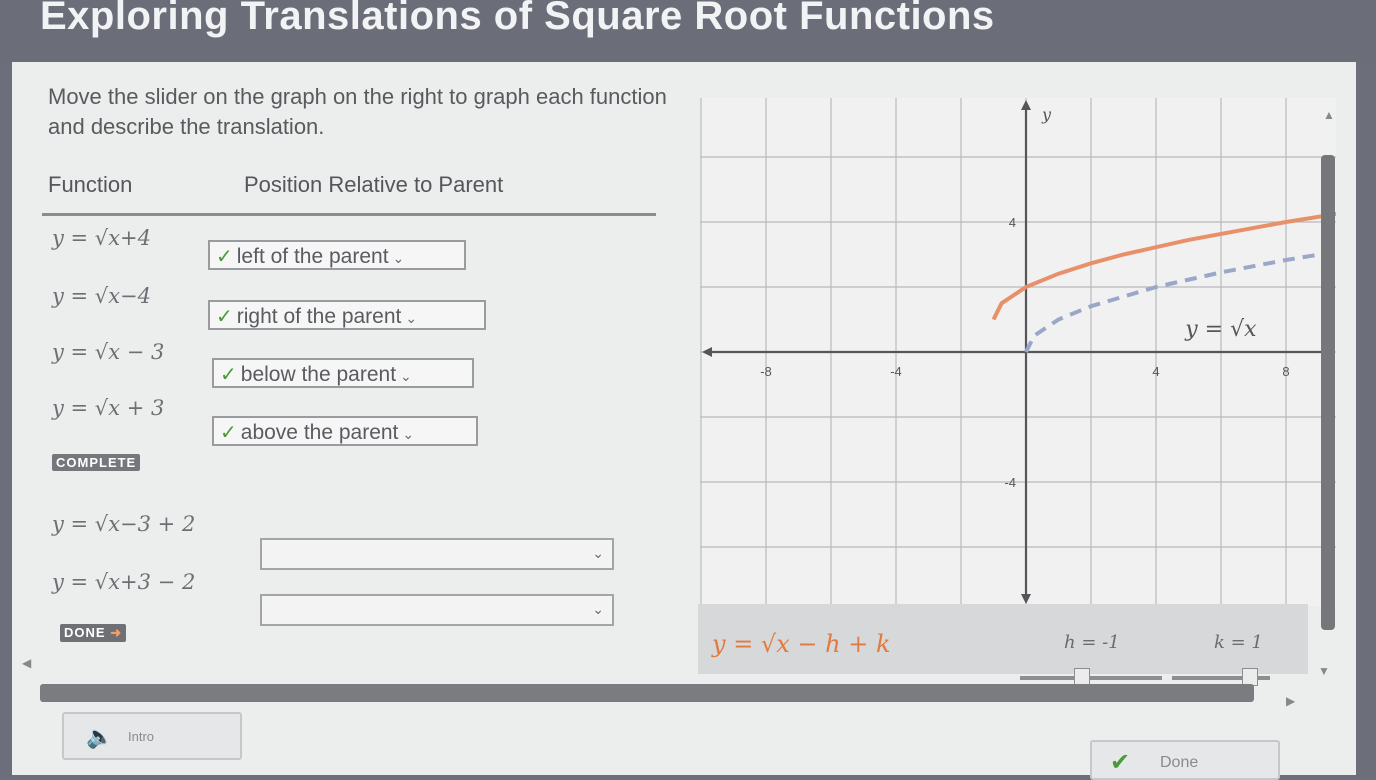  Describe the element at coordinates (90, 184) in the screenshot. I see `column-header-function: Function` at that location.